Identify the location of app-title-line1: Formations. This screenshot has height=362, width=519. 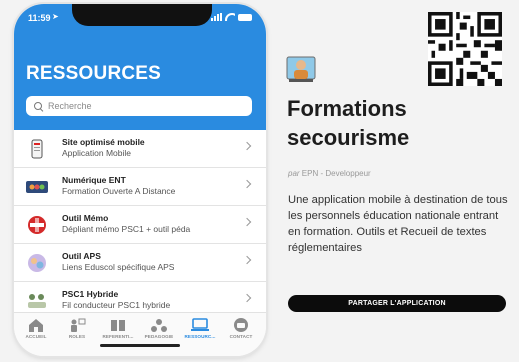
(347, 108).